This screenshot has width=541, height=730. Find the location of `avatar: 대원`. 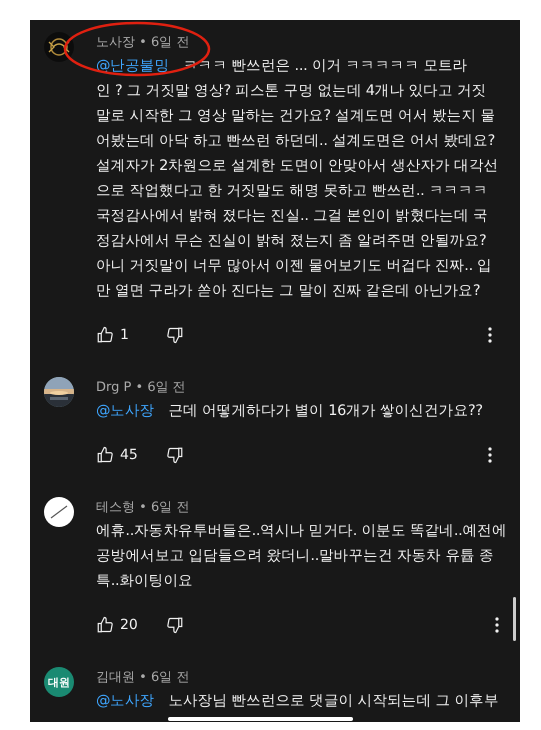

avatar: 대원 is located at coordinates (59, 682).